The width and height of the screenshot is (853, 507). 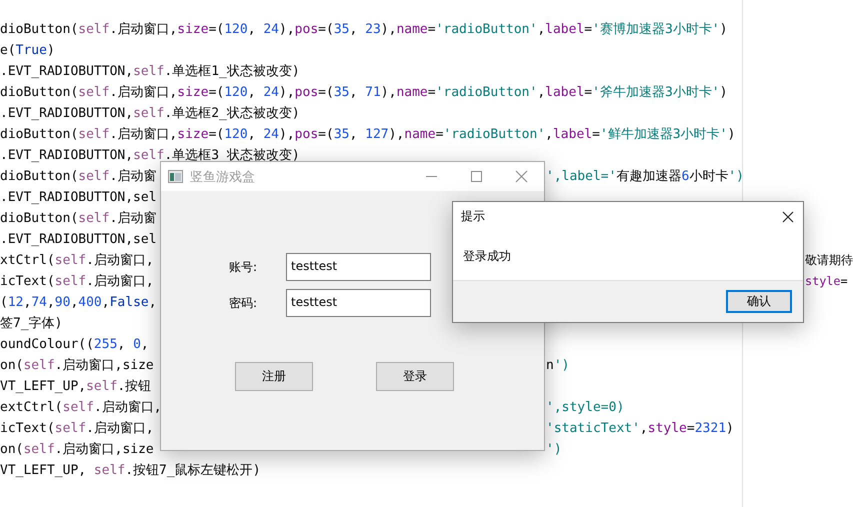 I want to click on code-line: dioButton(self.启动窗口,size=(120, 24),pos=(35, 127),name='radioButton',label='鲜牛加速器3小时卡'), so click(x=368, y=135).